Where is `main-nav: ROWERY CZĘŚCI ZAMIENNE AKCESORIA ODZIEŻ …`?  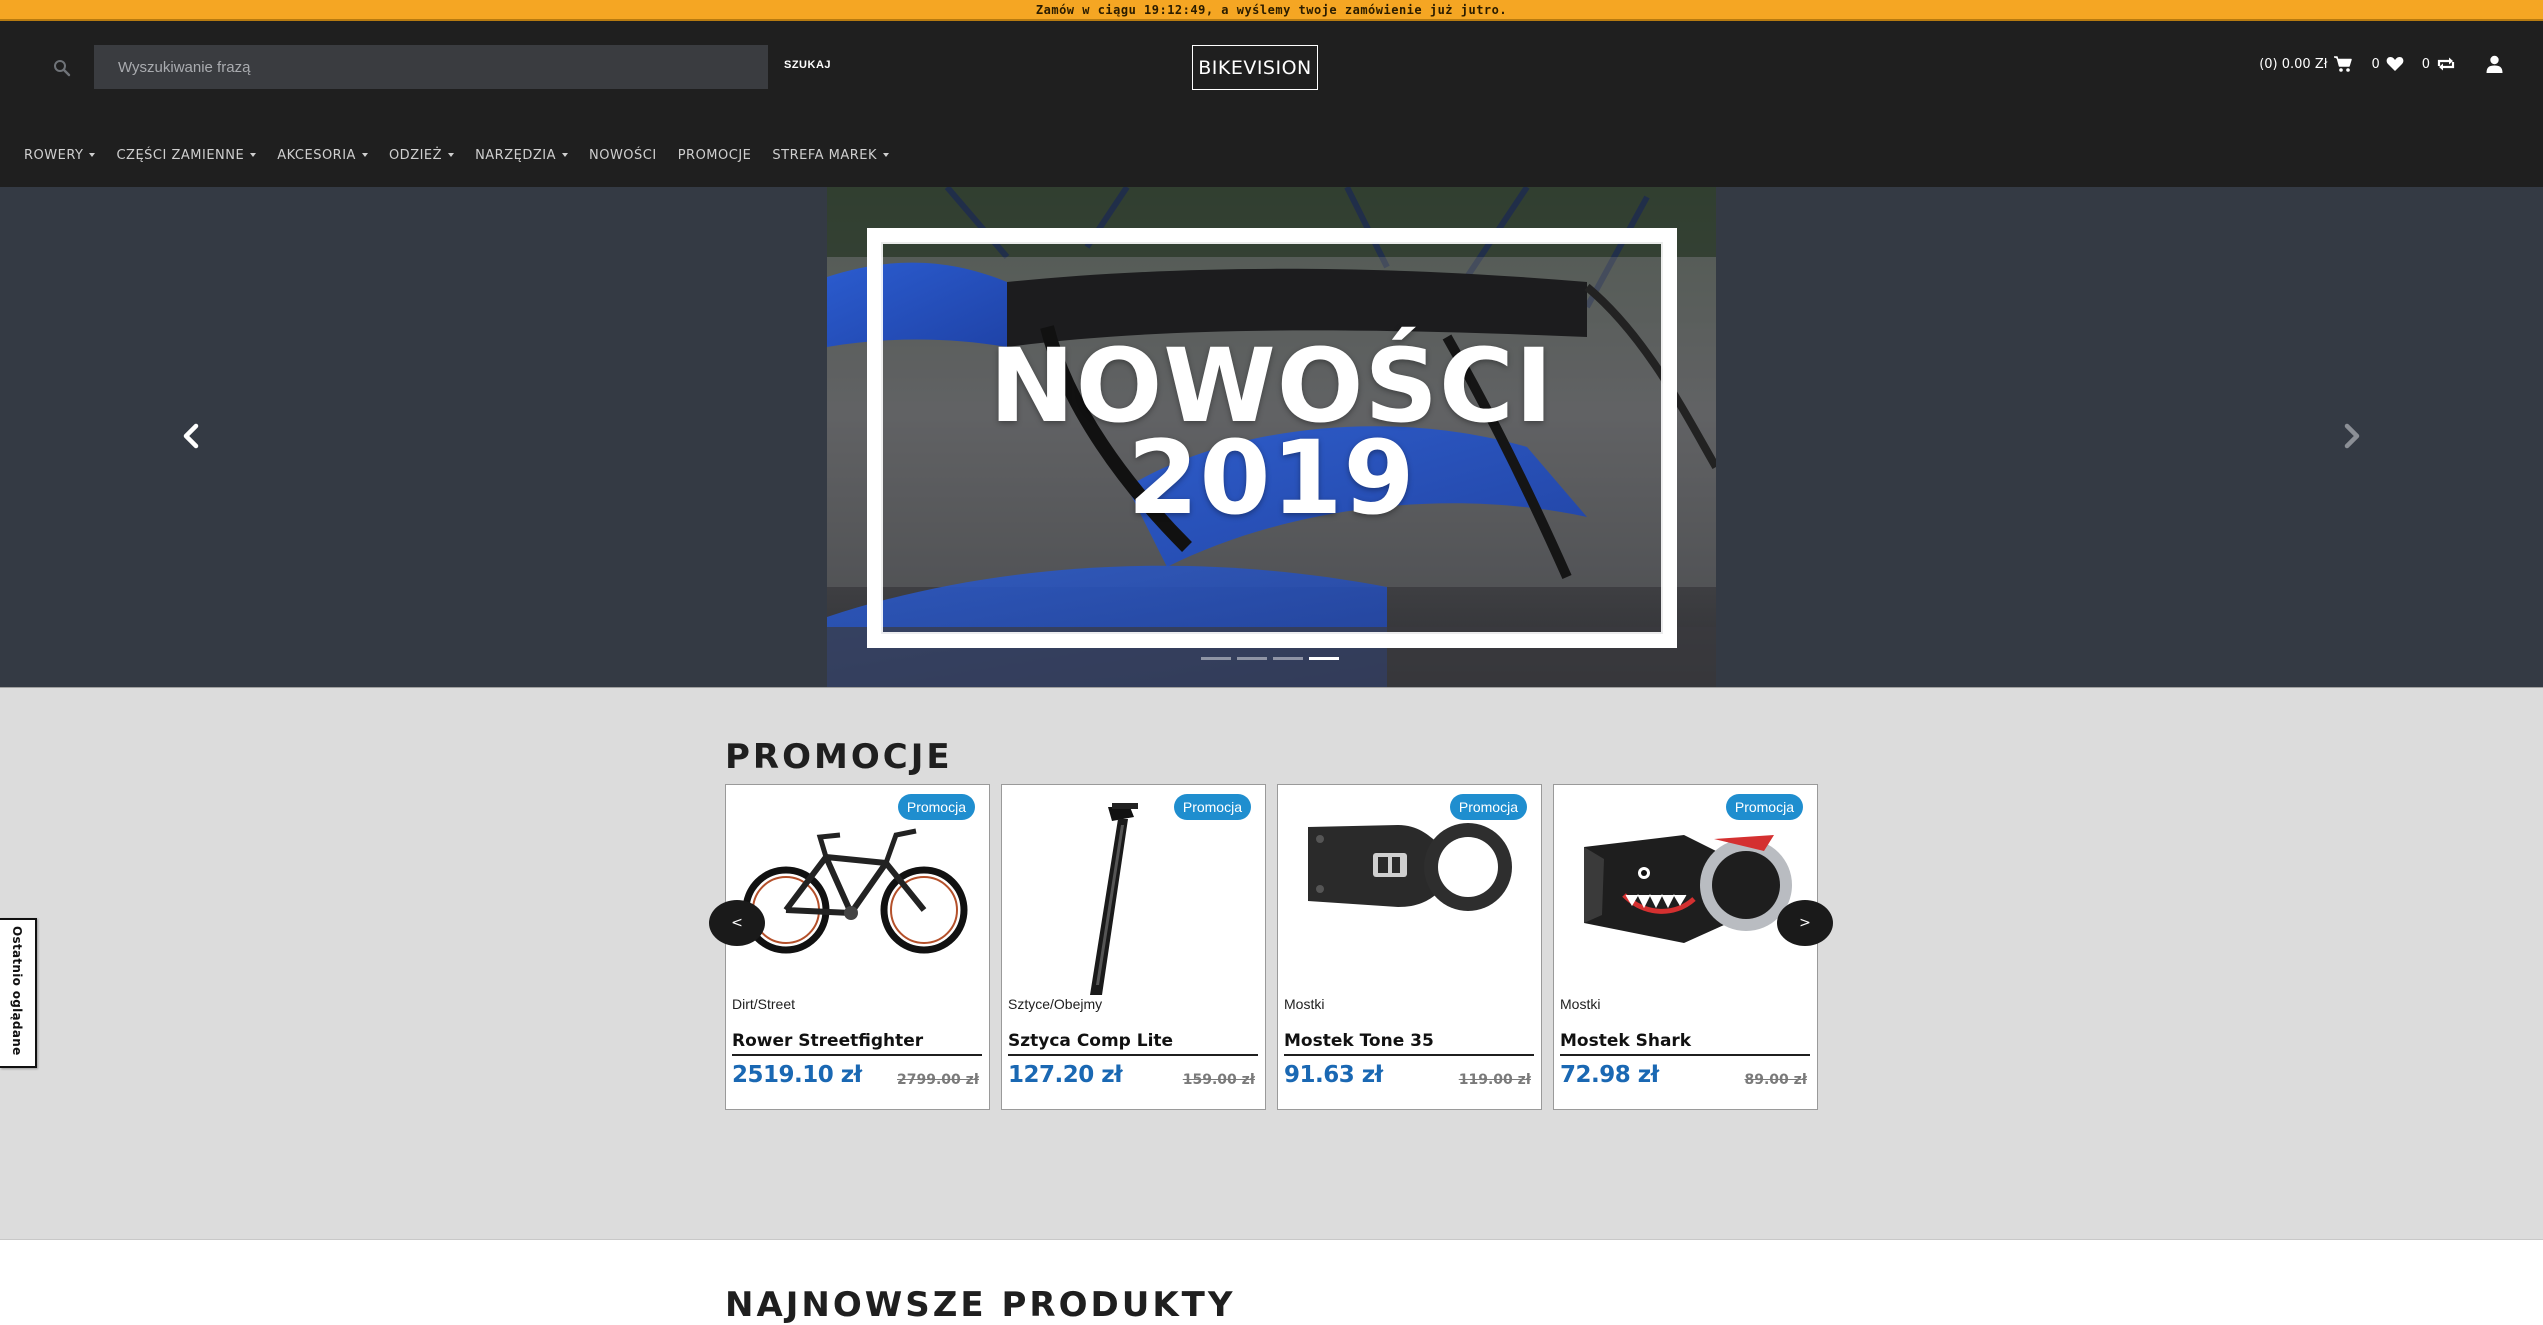
main-nav: ROWERY CZĘŚCI ZAMIENNE AKCESORIA ODZIEŻ … is located at coordinates (445, 155).